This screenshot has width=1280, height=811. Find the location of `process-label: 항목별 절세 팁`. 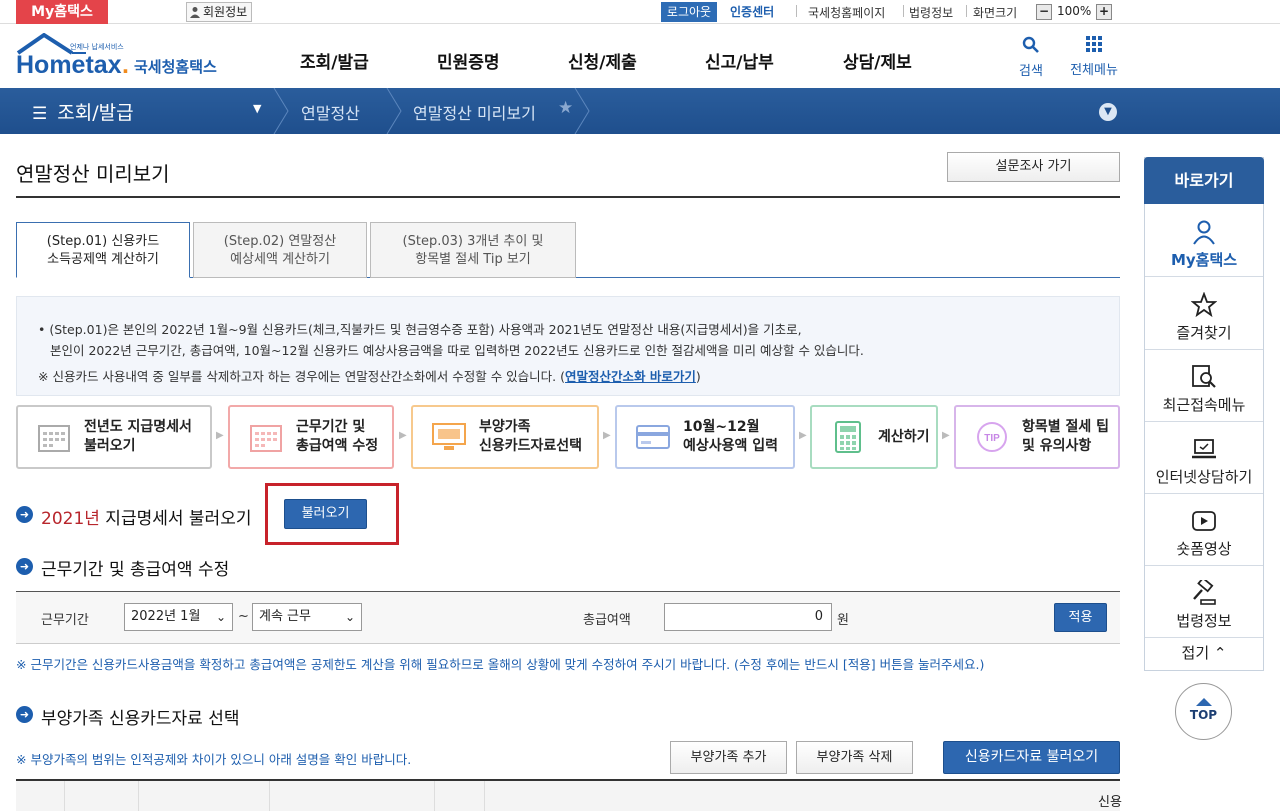

process-label: 항목별 절세 팁 is located at coordinates (1066, 427).